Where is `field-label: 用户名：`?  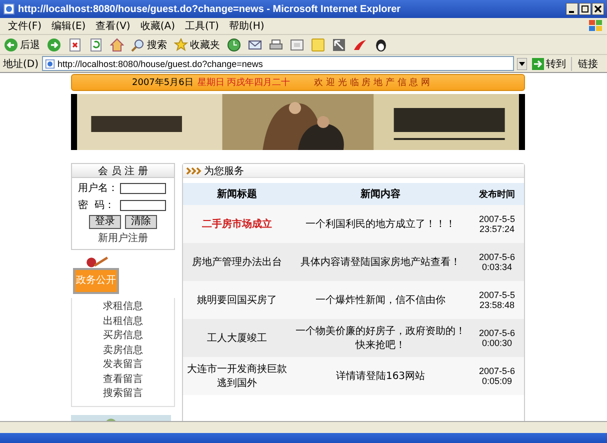
field-label: 用户名： is located at coordinates (98, 188).